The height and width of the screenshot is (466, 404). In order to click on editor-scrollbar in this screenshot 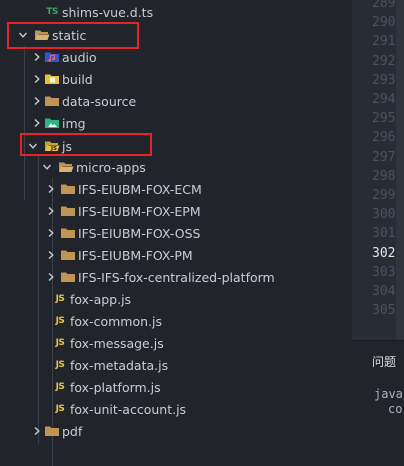, I will do `click(400, 170)`.